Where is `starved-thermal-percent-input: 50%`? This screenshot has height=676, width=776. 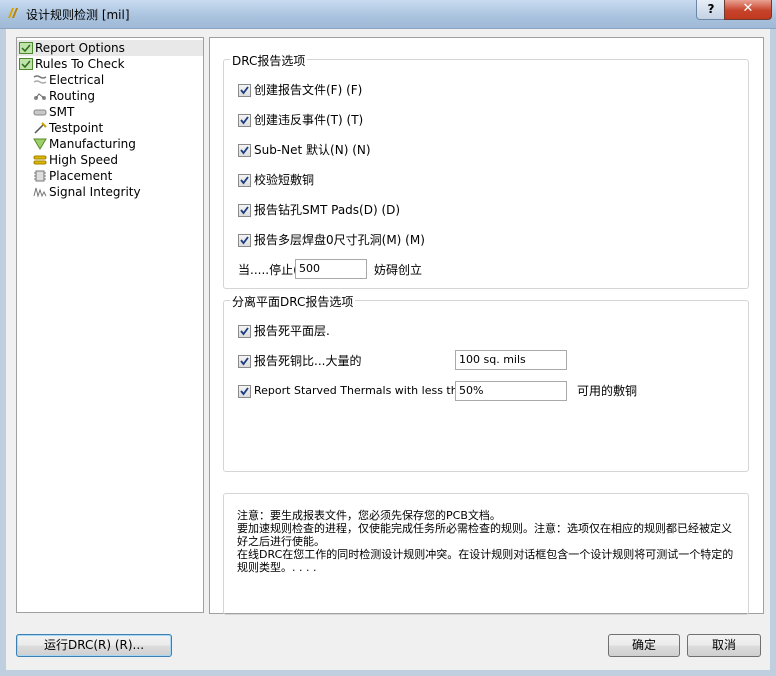
starved-thermal-percent-input: 50% is located at coordinates (511, 391).